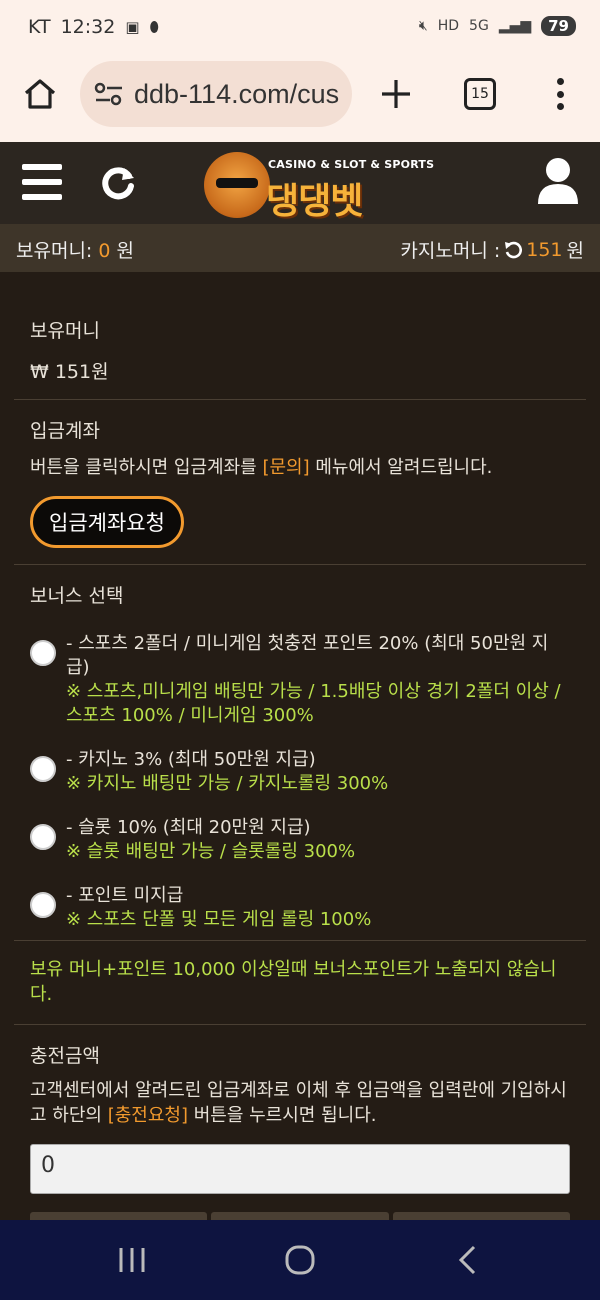  I want to click on bonus-option-label: - 카지노 3% (최대 50만원 지급), so click(191, 759).